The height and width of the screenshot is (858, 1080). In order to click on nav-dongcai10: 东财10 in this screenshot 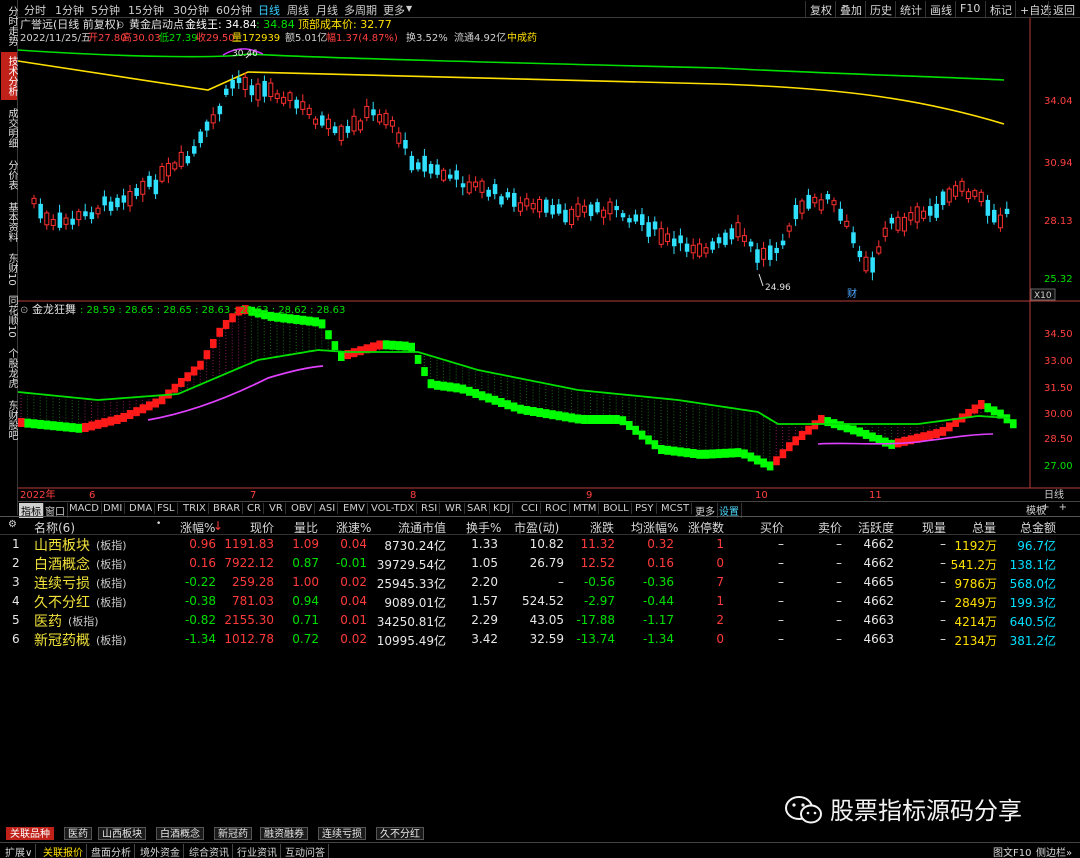, I will do `click(9, 269)`.